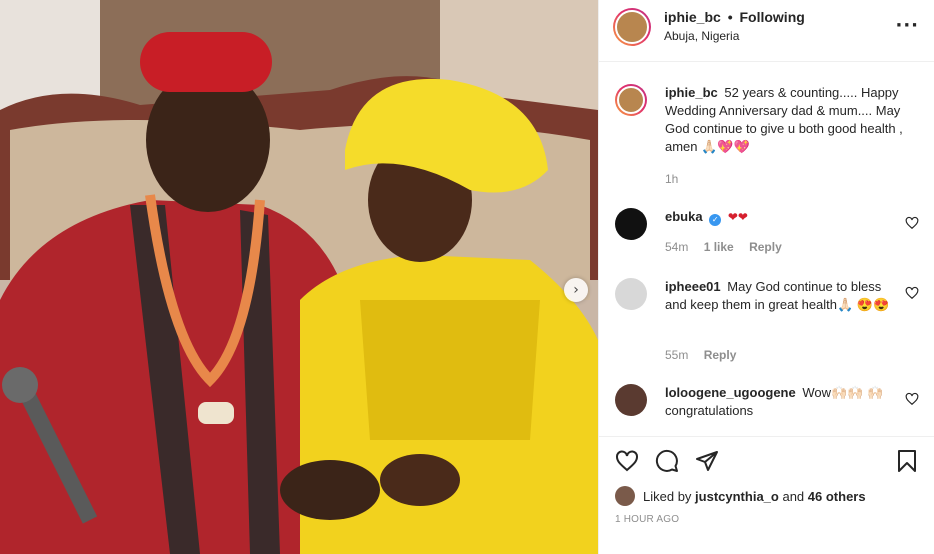  I want to click on likes-others-count: 46 others, so click(837, 496).